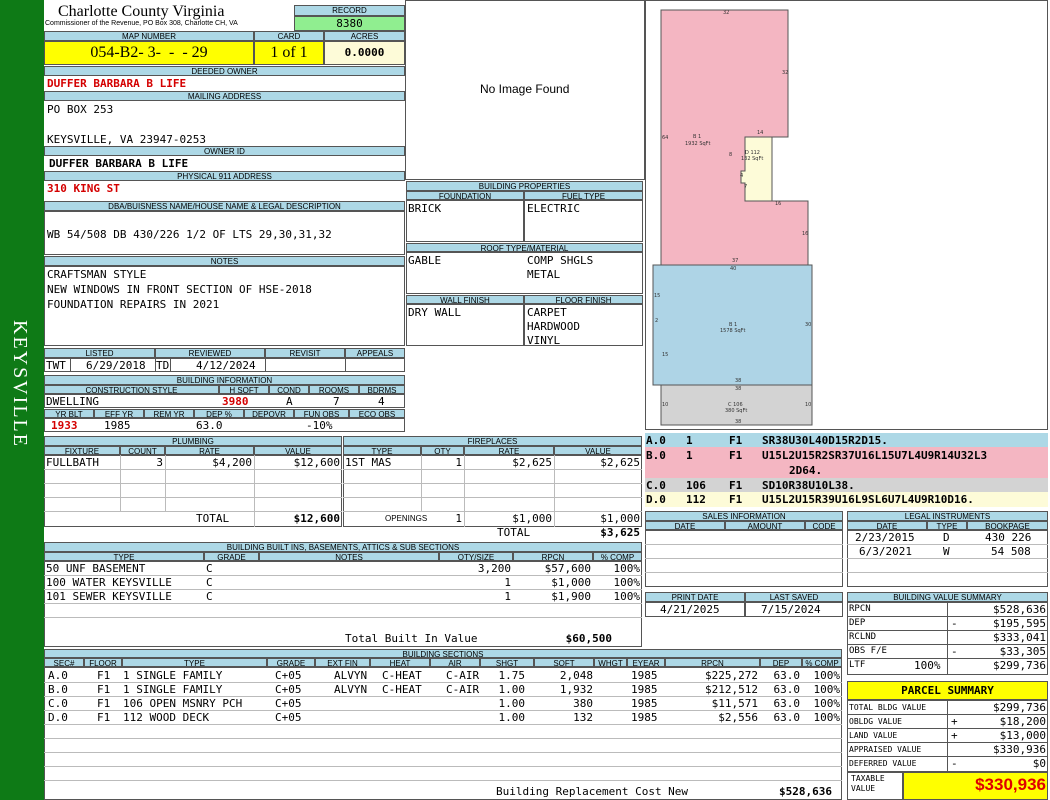 Image resolution: width=1050 pixels, height=800 pixels. I want to click on section-col: WHGT, so click(610, 662).